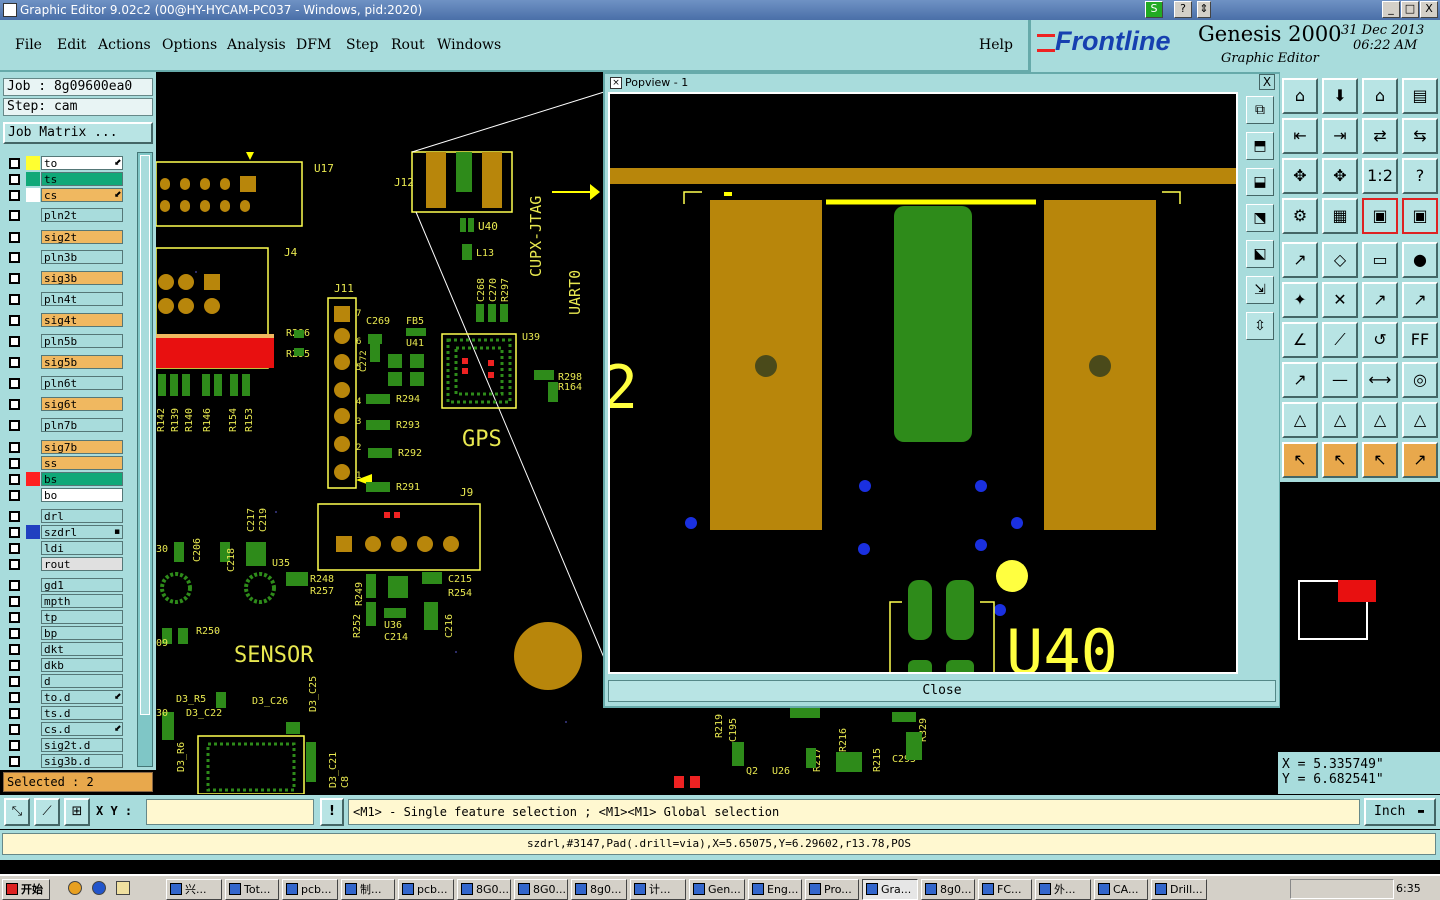 This screenshot has width=1440, height=900. Describe the element at coordinates (1204, 9) in the screenshot. I see `scroll-icon: ⇕` at that location.